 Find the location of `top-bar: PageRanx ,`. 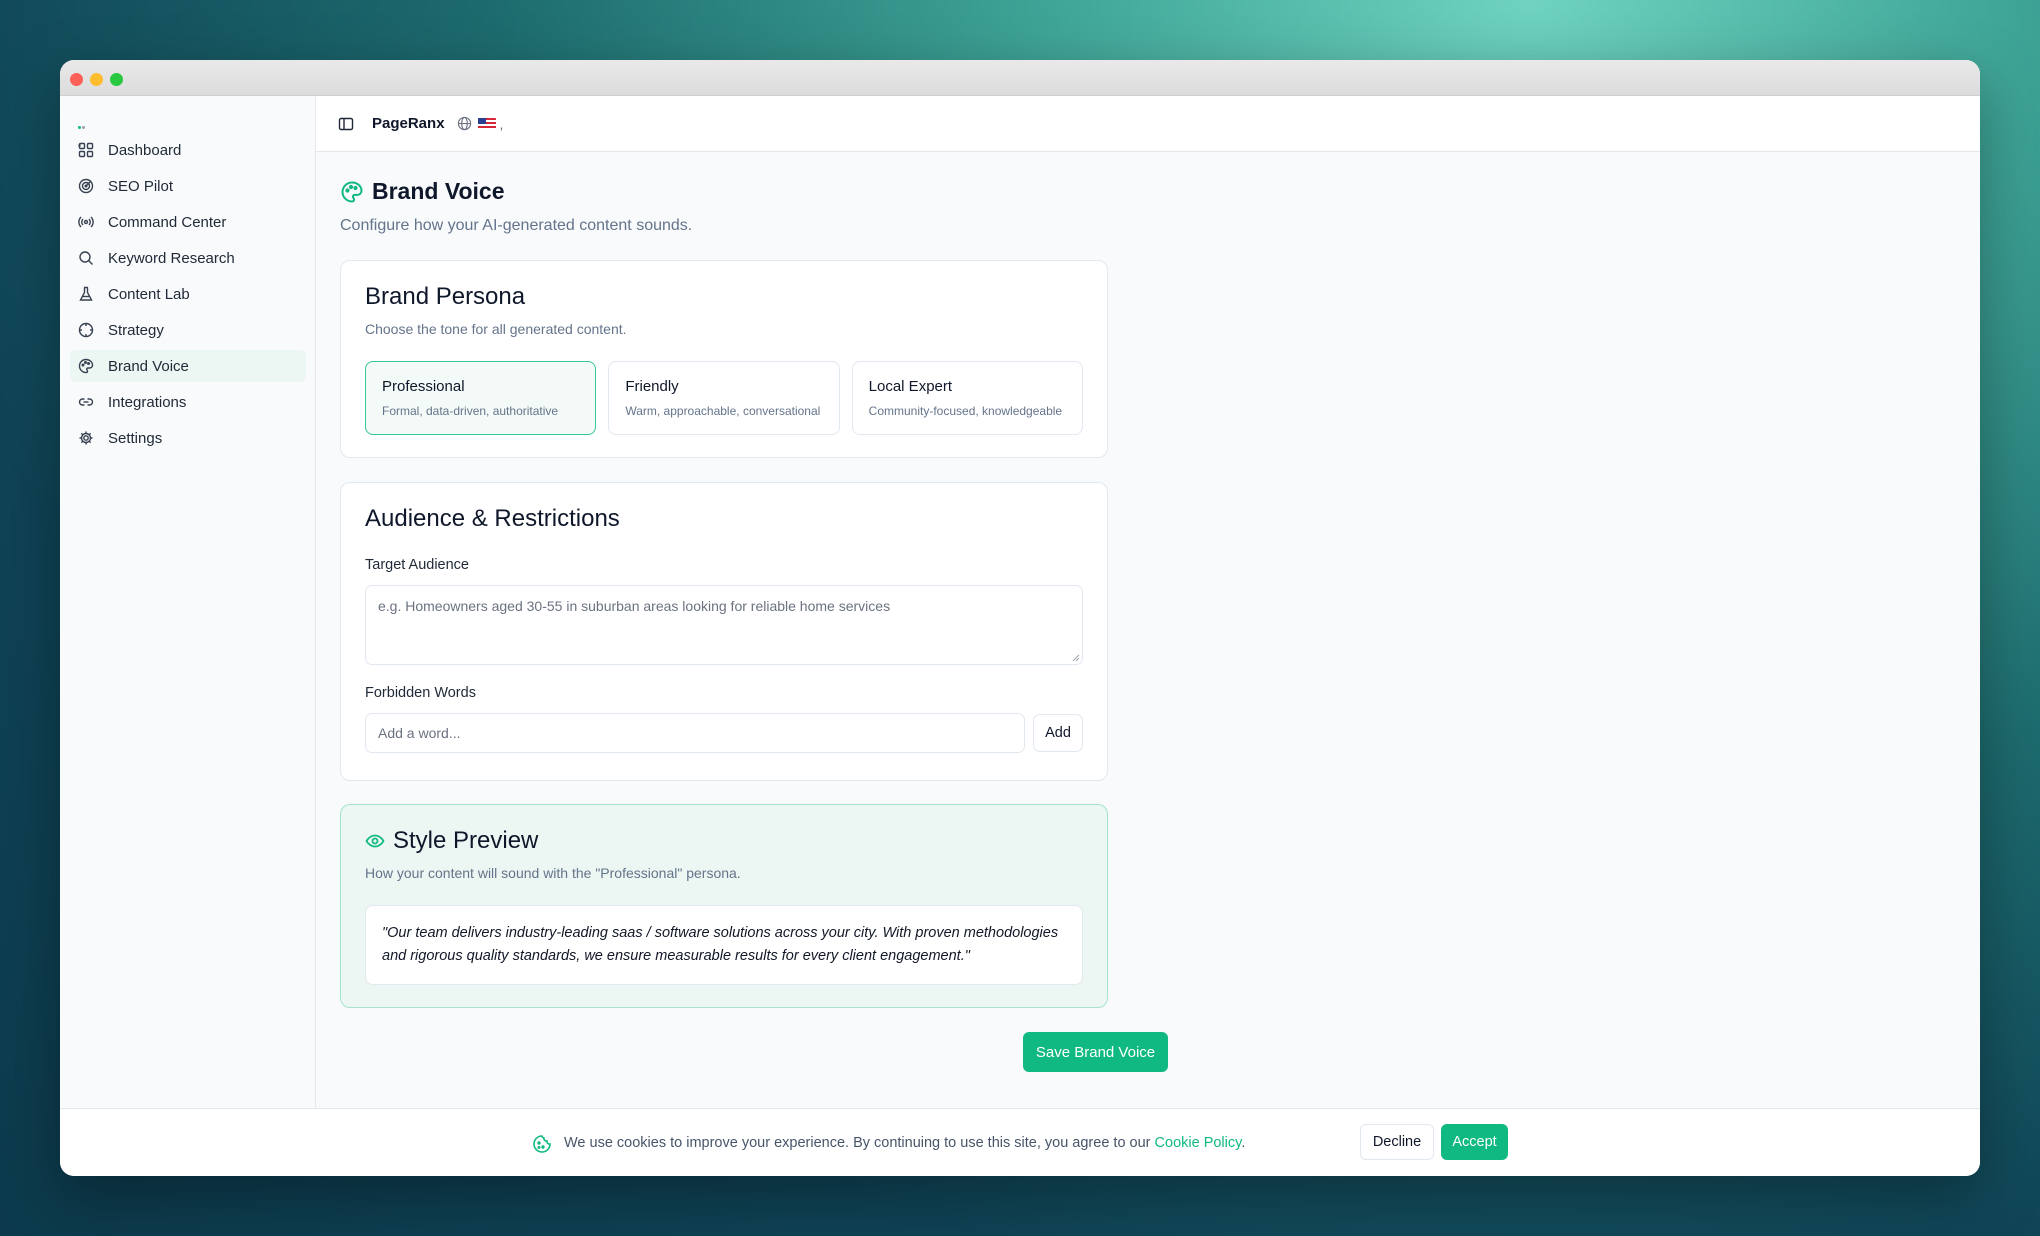

top-bar: PageRanx , is located at coordinates (1148, 124).